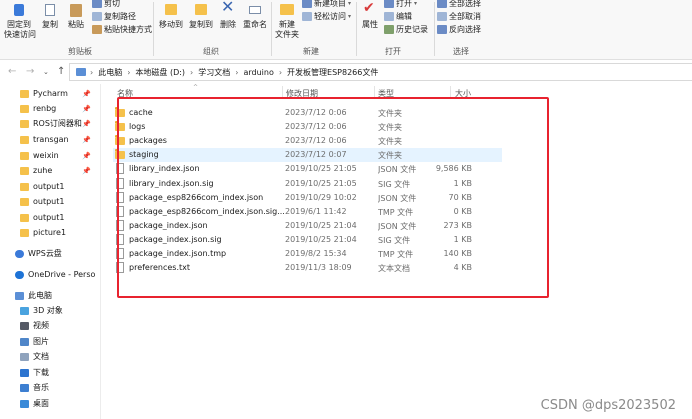 The image size is (692, 419). I want to click on nav-pc-item: 图片, so click(50, 341).